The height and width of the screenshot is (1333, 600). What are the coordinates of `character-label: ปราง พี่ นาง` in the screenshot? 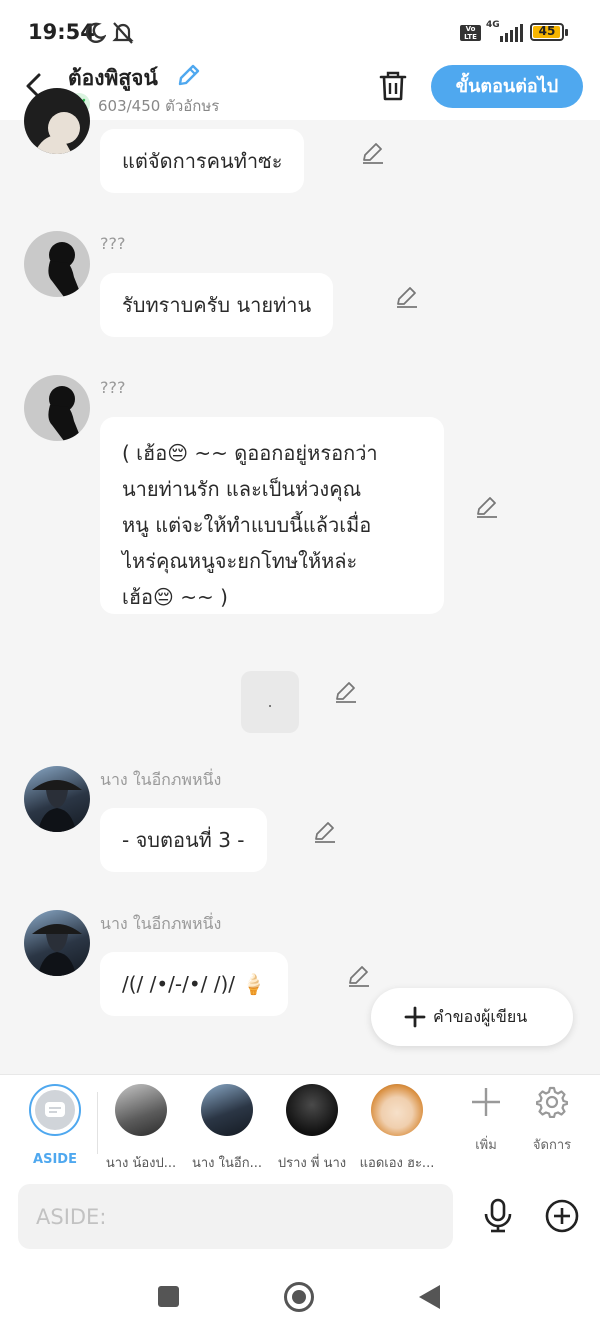 It's located at (312, 1163).